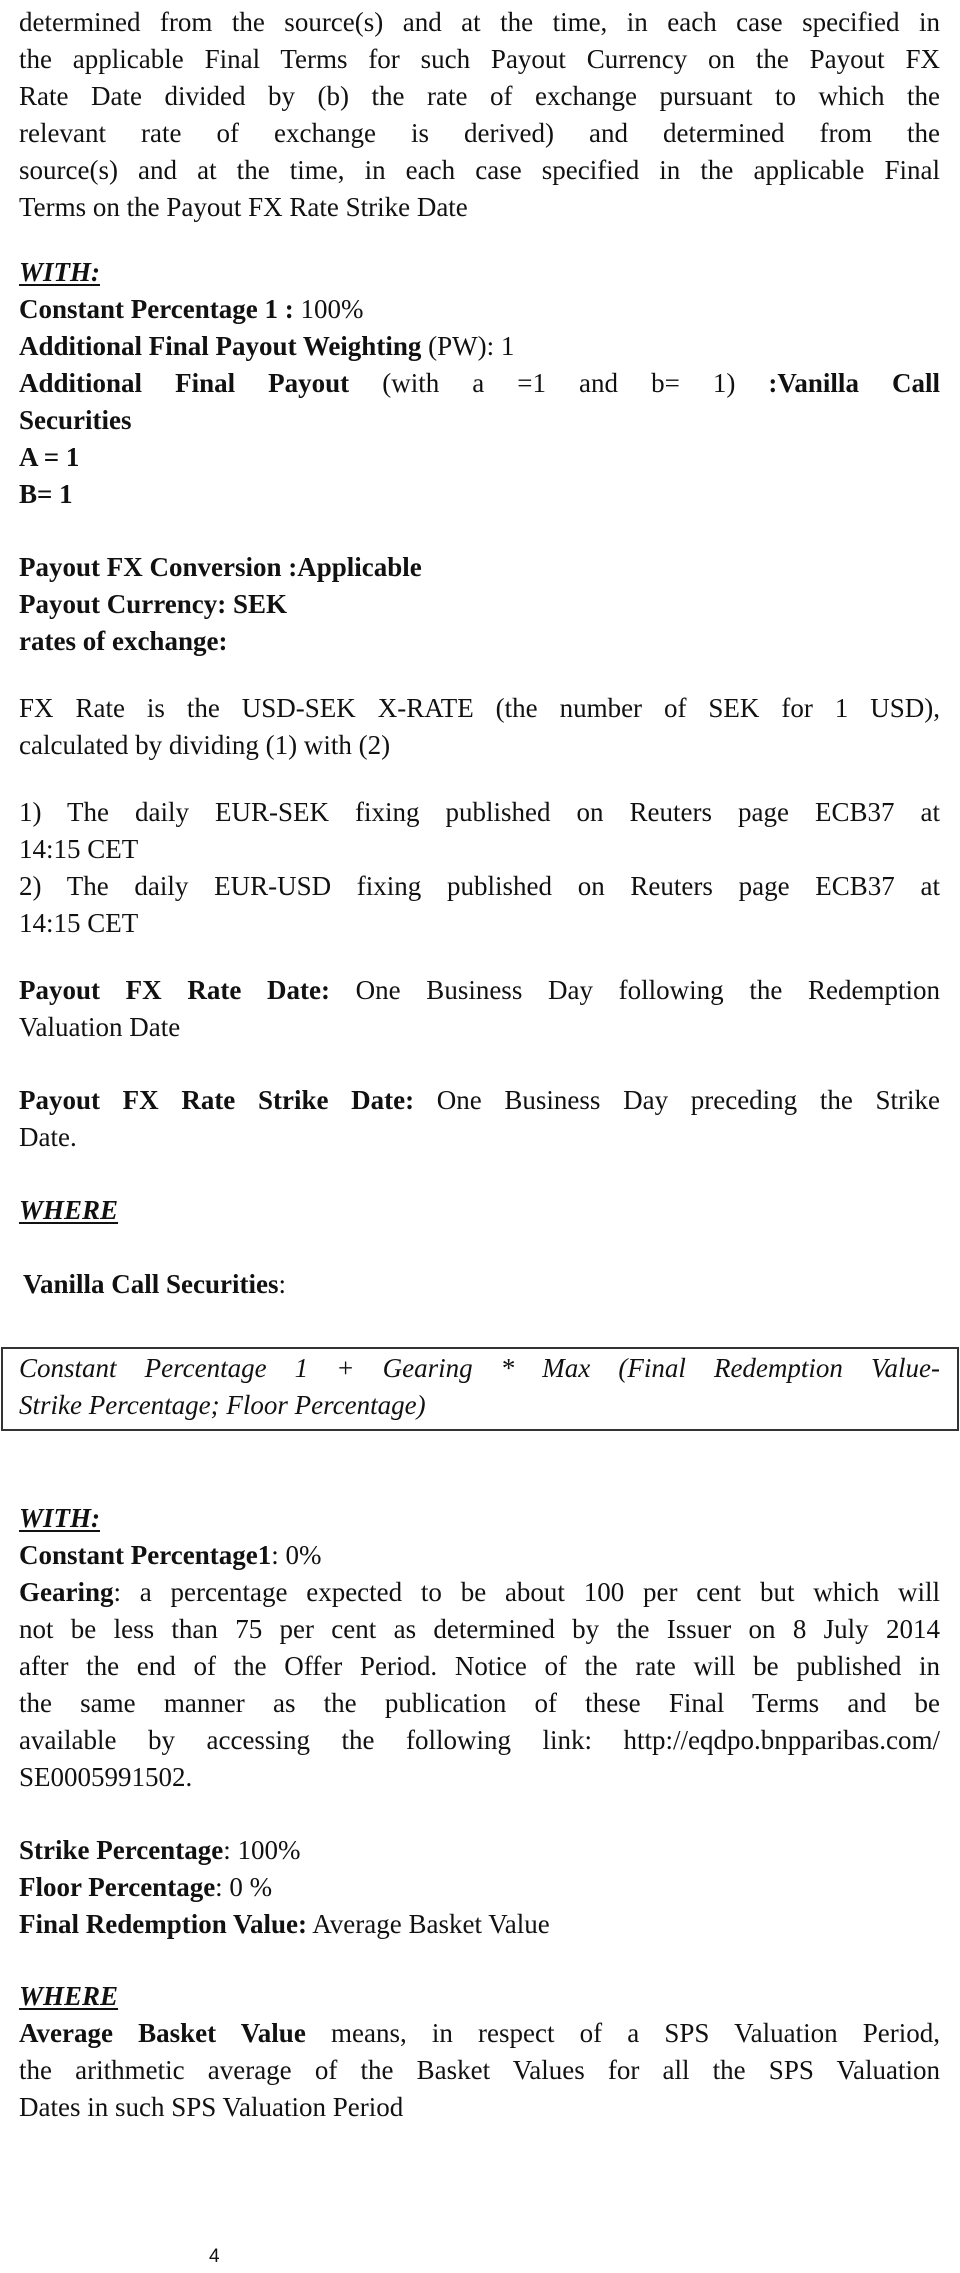  Describe the element at coordinates (222, 1405) in the screenshot. I see `formula-line: Strike Percentage; Floor Percentage)` at that location.